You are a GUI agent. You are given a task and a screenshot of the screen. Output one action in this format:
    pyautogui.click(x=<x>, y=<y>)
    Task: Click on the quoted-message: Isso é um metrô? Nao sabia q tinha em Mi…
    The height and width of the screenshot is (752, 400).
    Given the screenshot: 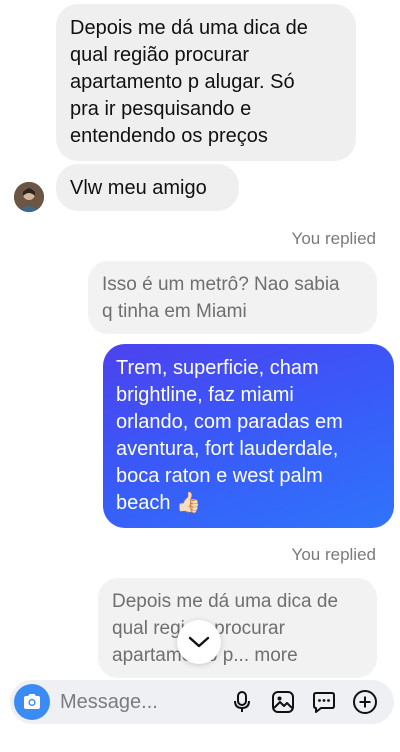 What is the action you would take?
    pyautogui.click(x=232, y=297)
    